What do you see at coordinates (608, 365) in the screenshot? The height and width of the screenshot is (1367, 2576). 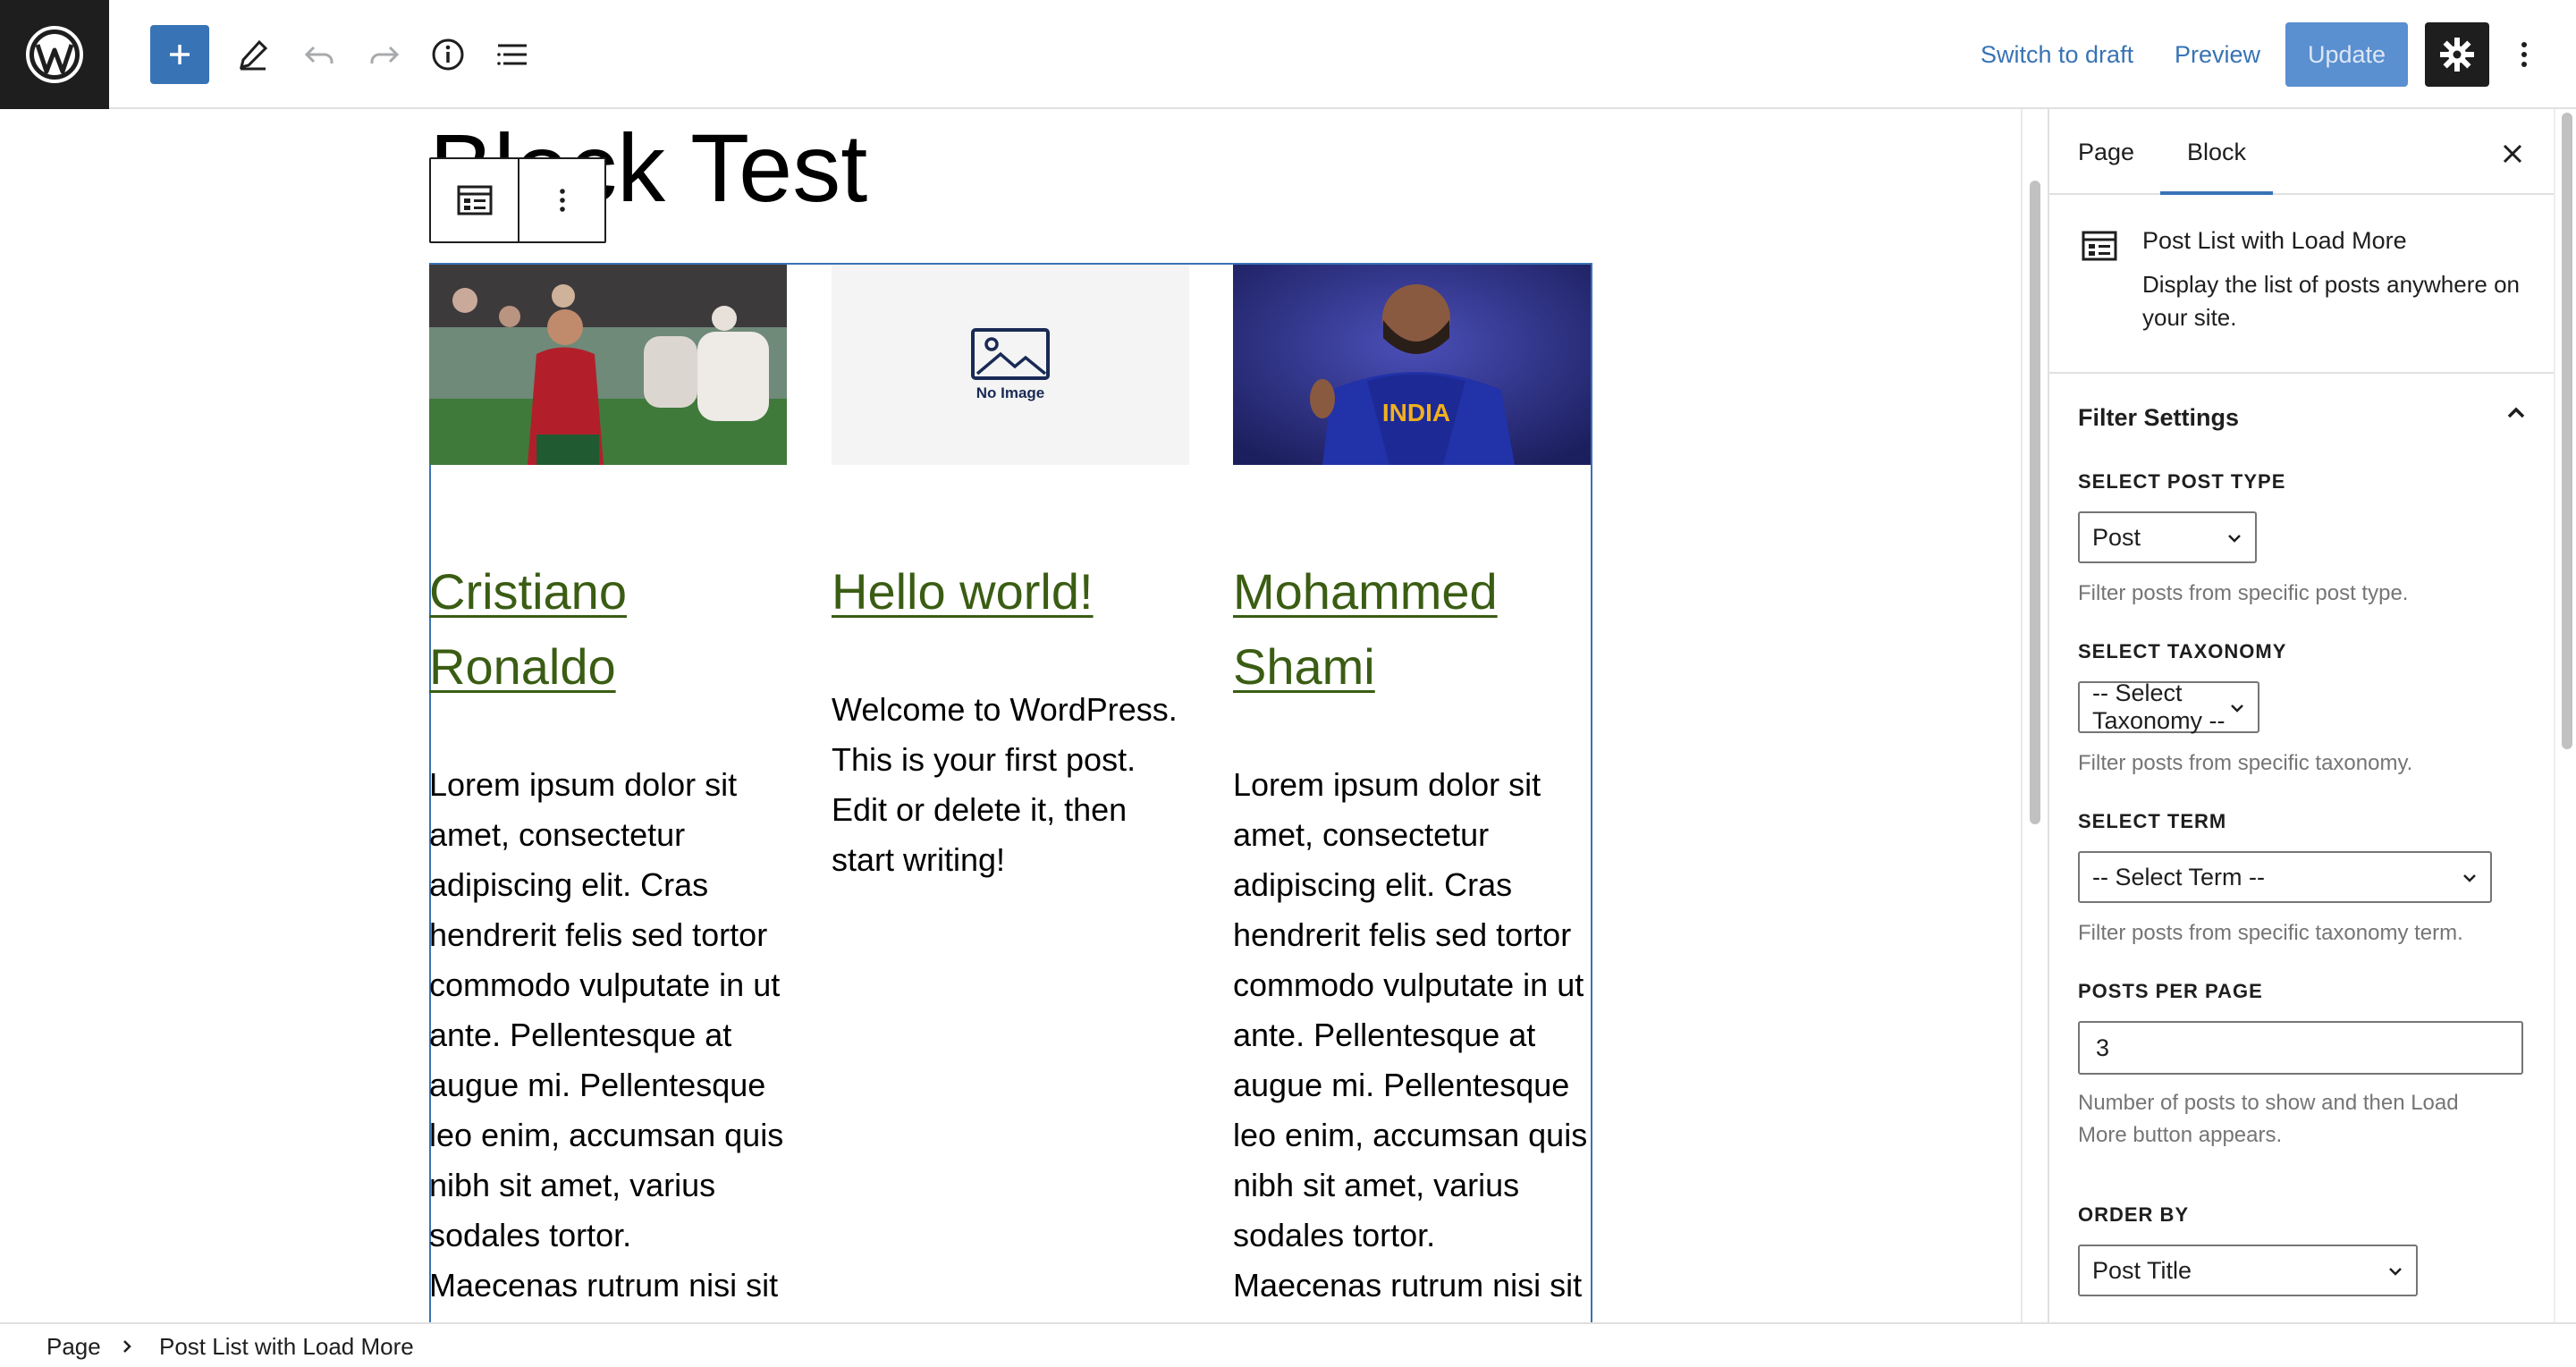 I see `post-thumbnail` at bounding box center [608, 365].